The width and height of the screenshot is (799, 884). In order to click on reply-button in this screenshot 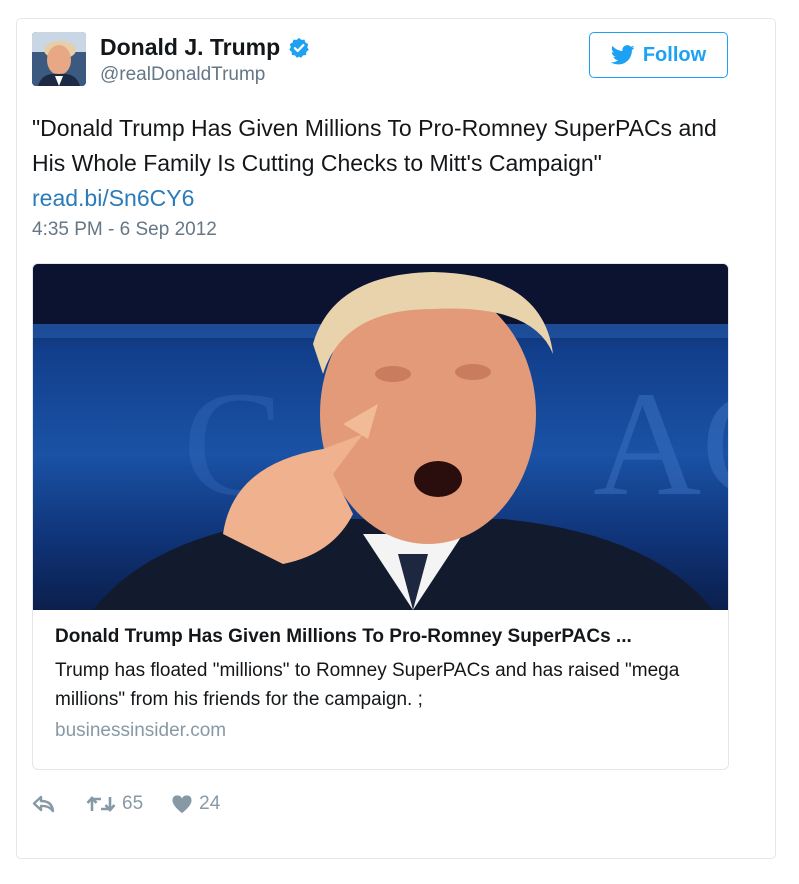, I will do `click(44, 804)`.